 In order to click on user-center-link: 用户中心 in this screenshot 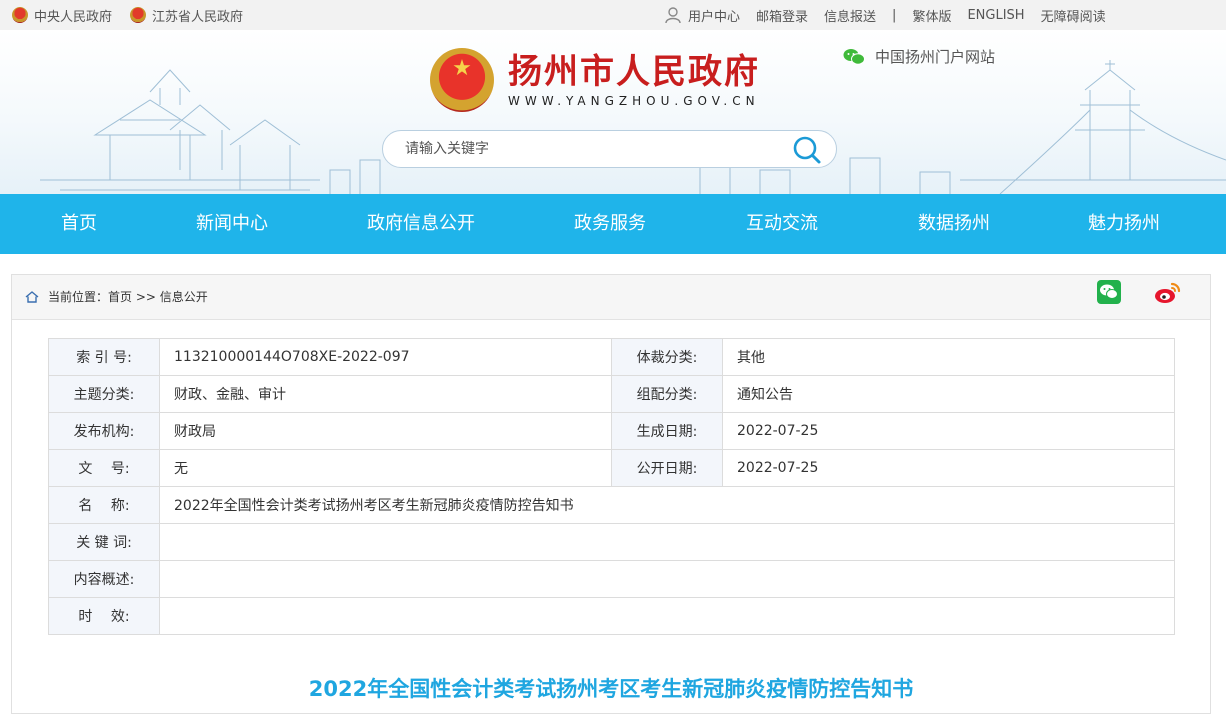, I will do `click(714, 15)`.